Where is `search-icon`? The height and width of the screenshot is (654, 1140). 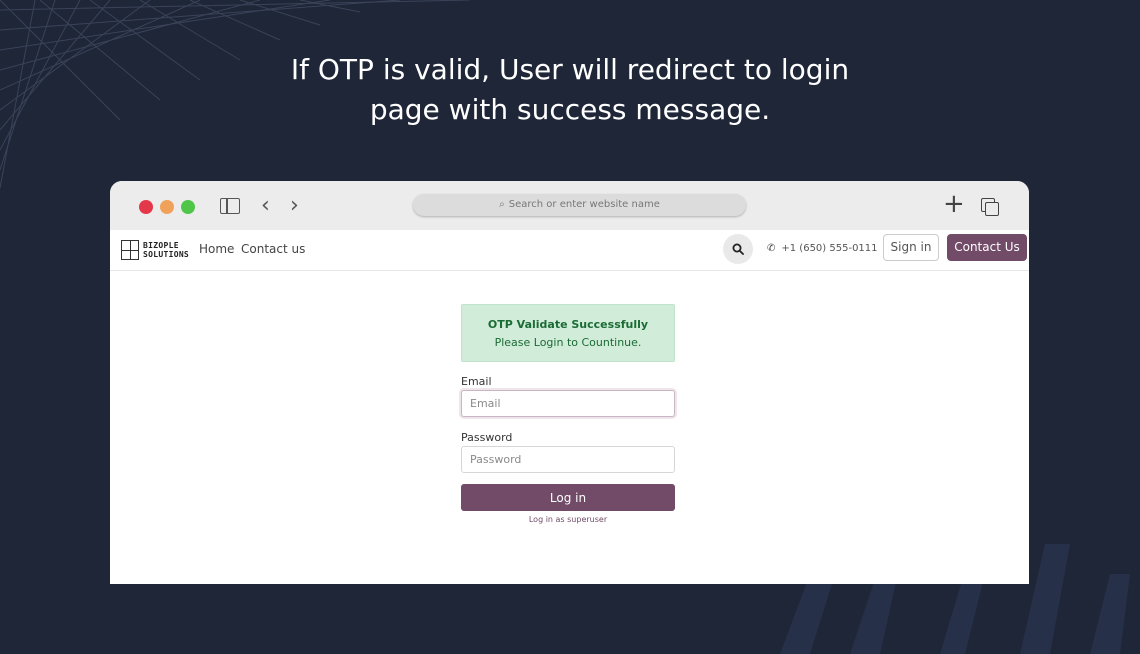 search-icon is located at coordinates (738, 249).